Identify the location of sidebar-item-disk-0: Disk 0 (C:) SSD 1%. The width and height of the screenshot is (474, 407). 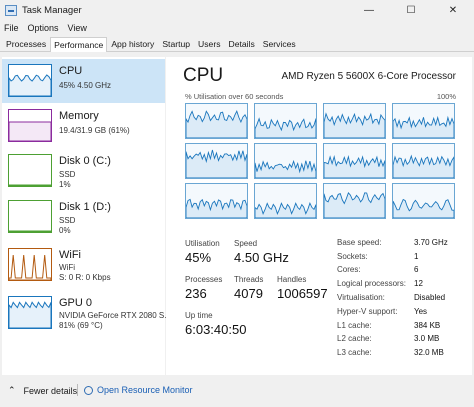
(83, 171).